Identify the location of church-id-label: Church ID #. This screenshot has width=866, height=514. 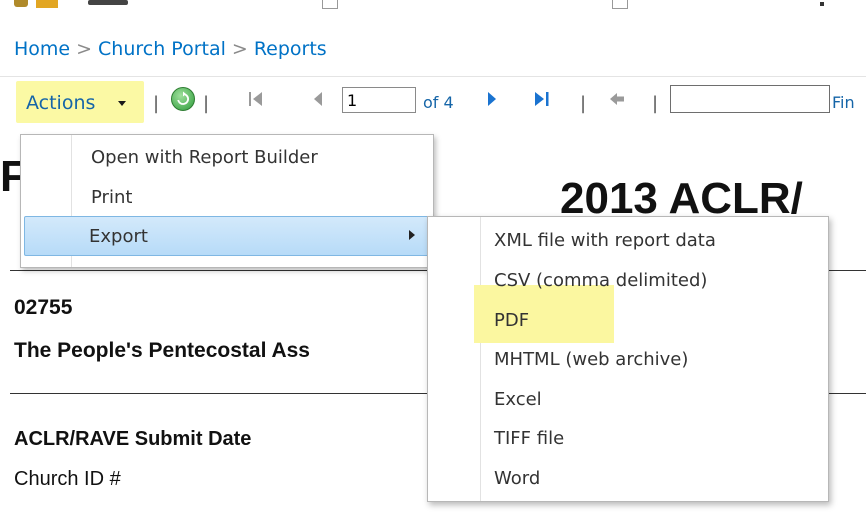
(67, 479).